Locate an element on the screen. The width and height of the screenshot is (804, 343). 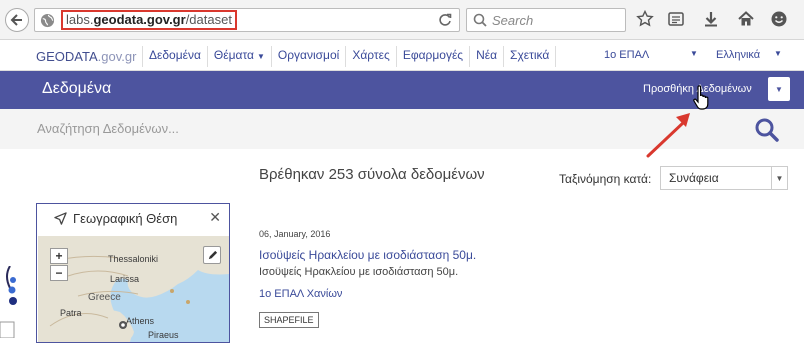
map-label: Patra is located at coordinates (71, 313).